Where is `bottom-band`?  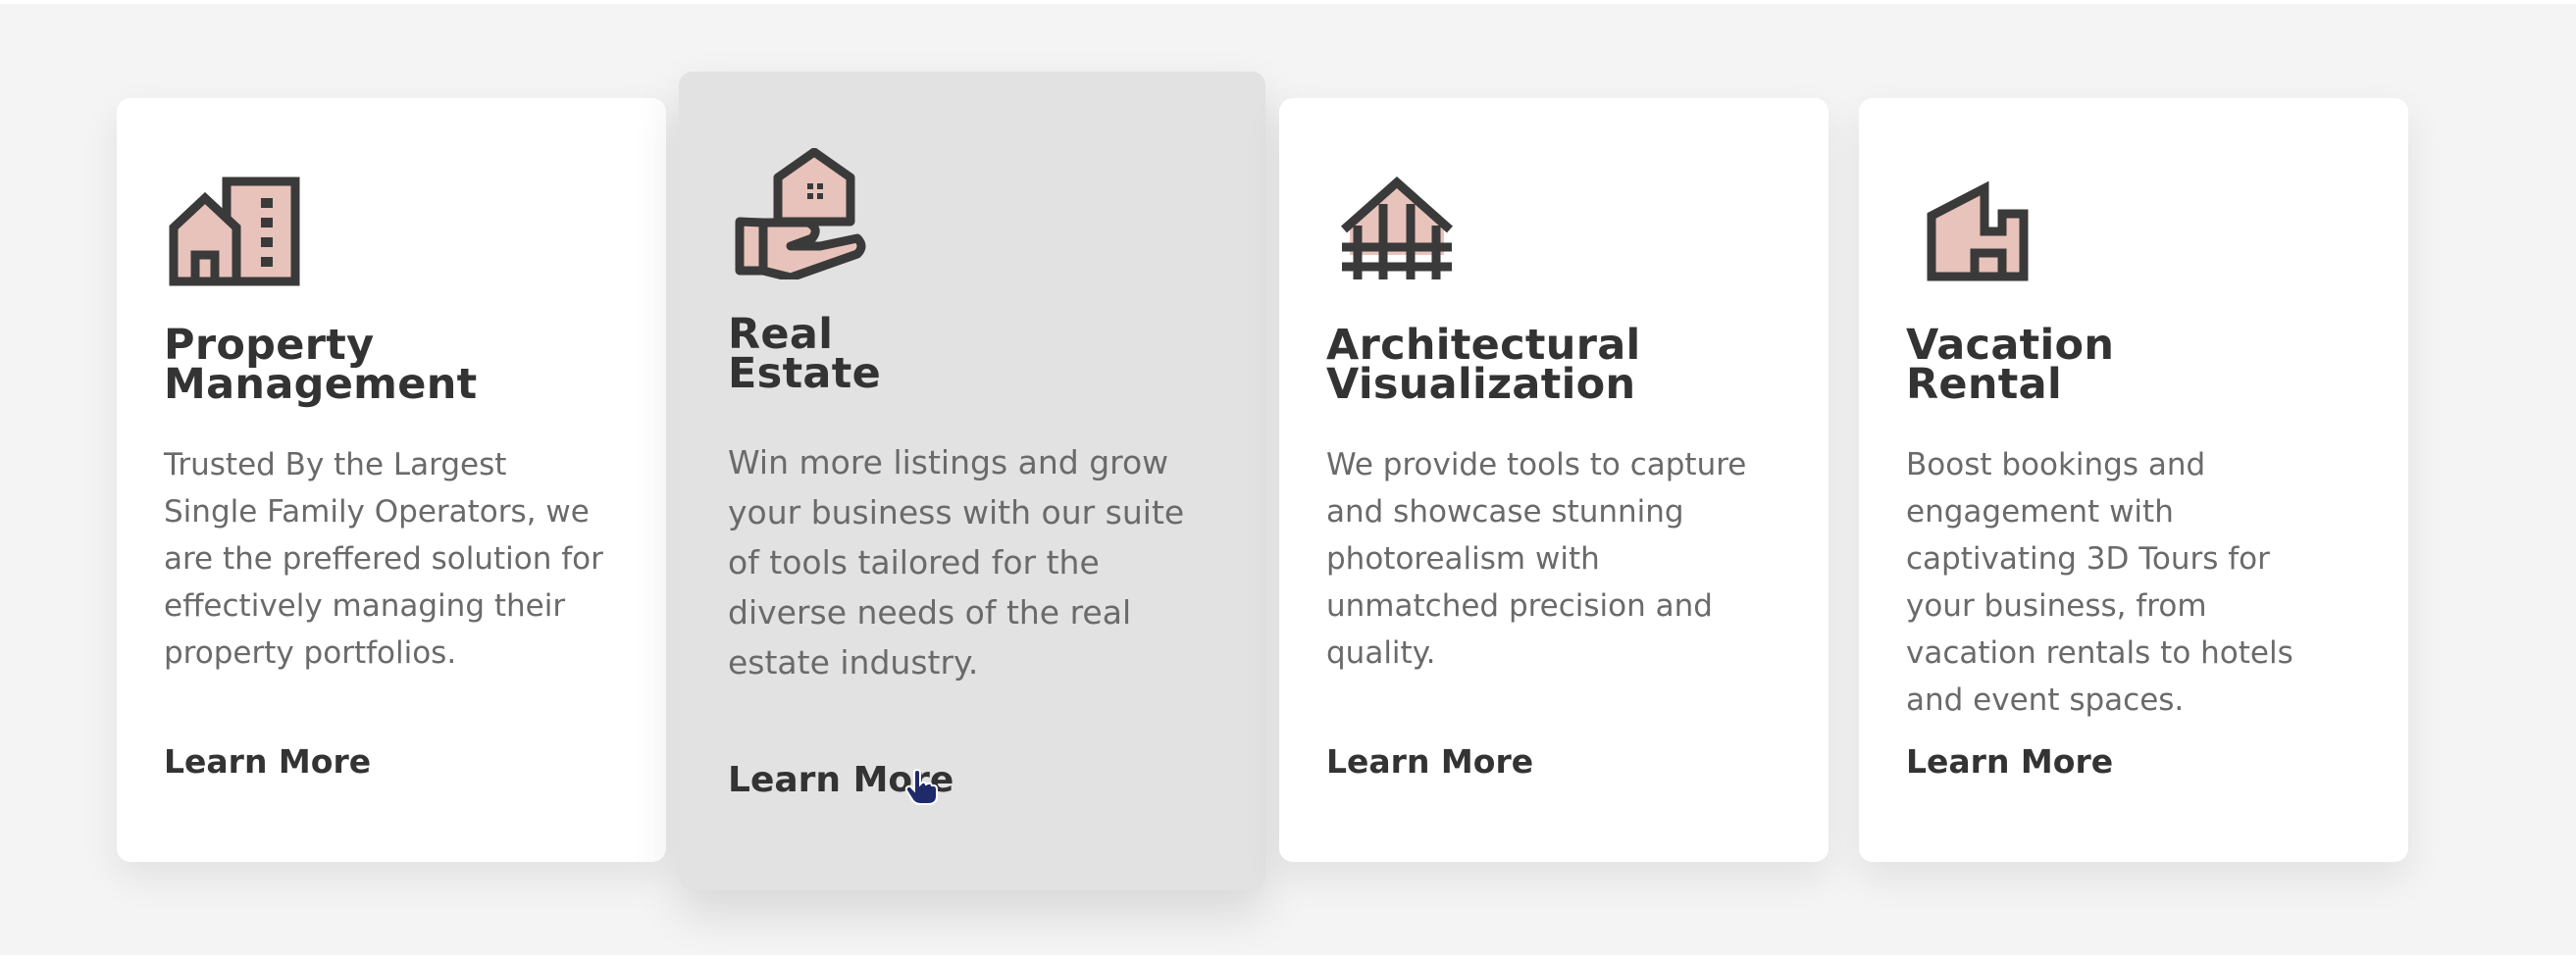
bottom-band is located at coordinates (1288, 958).